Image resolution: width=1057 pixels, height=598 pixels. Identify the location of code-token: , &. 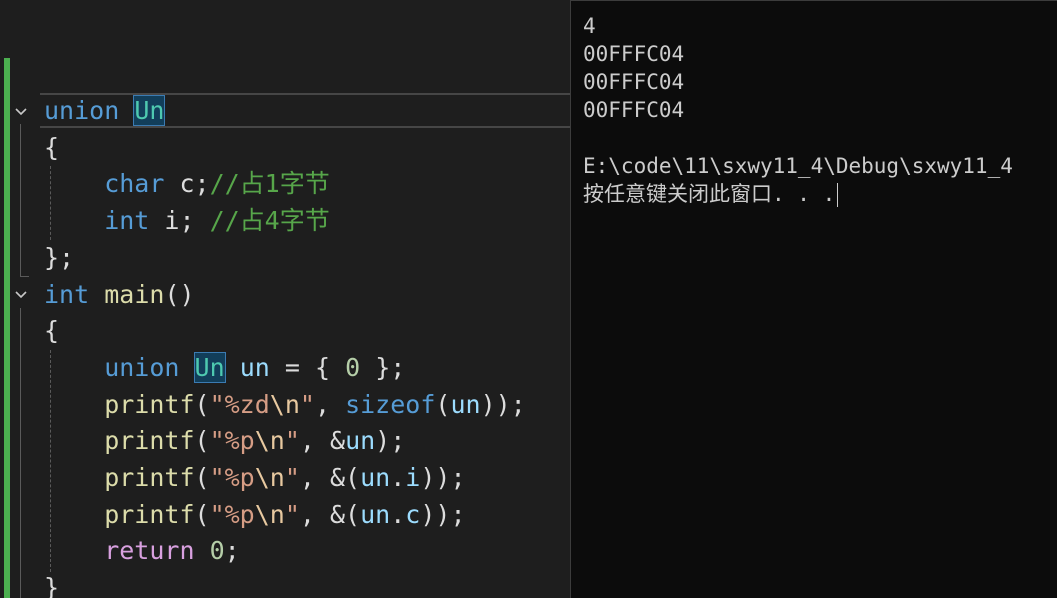
(322, 441).